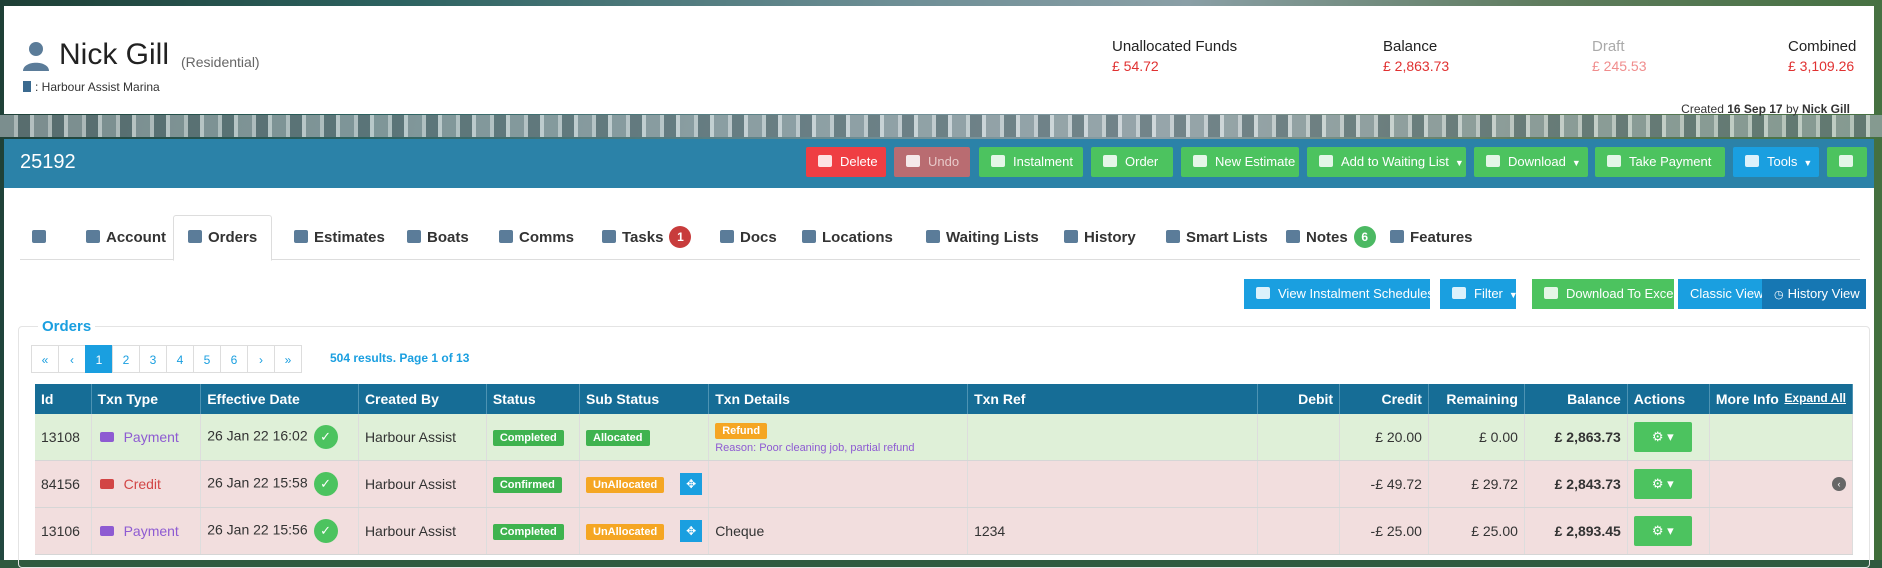 The width and height of the screenshot is (1882, 568). Describe the element at coordinates (1263, 293) in the screenshot. I see `refresh-icon` at that location.